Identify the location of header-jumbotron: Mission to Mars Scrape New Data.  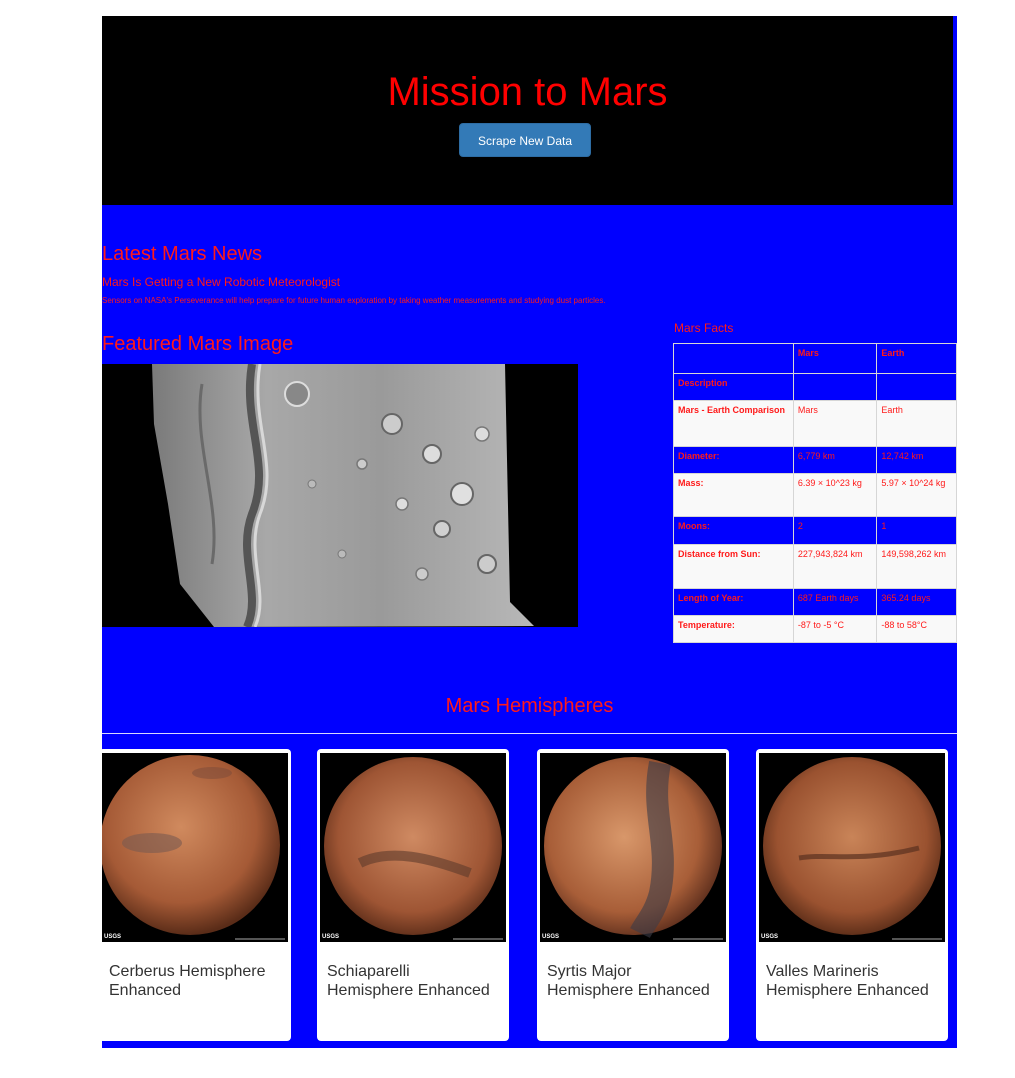
(527, 110).